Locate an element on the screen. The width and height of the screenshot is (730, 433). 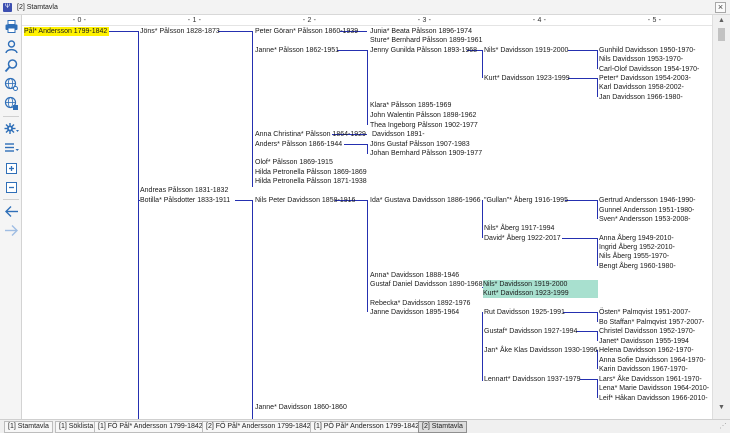
person-entry: Jöns* Pålsson 1828-1873 is located at coordinates (180, 31).